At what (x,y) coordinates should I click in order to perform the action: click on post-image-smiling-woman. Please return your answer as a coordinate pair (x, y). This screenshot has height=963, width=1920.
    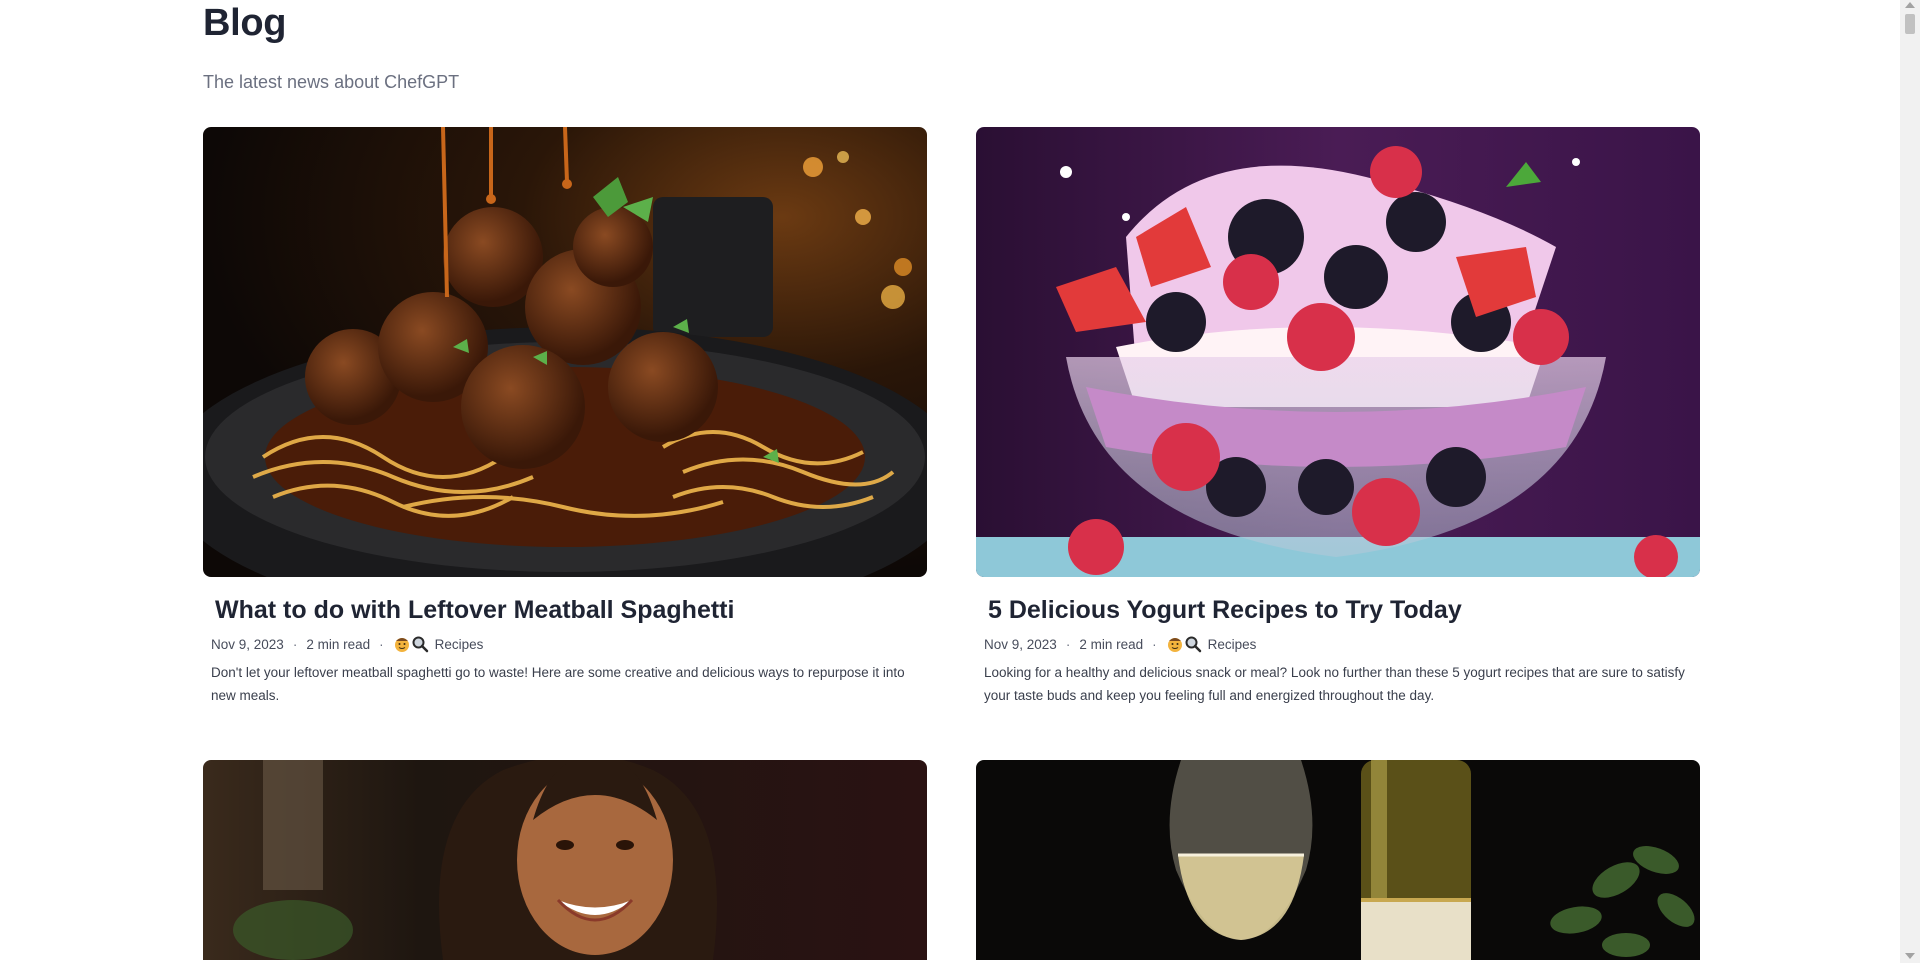
    Looking at the image, I should click on (565, 860).